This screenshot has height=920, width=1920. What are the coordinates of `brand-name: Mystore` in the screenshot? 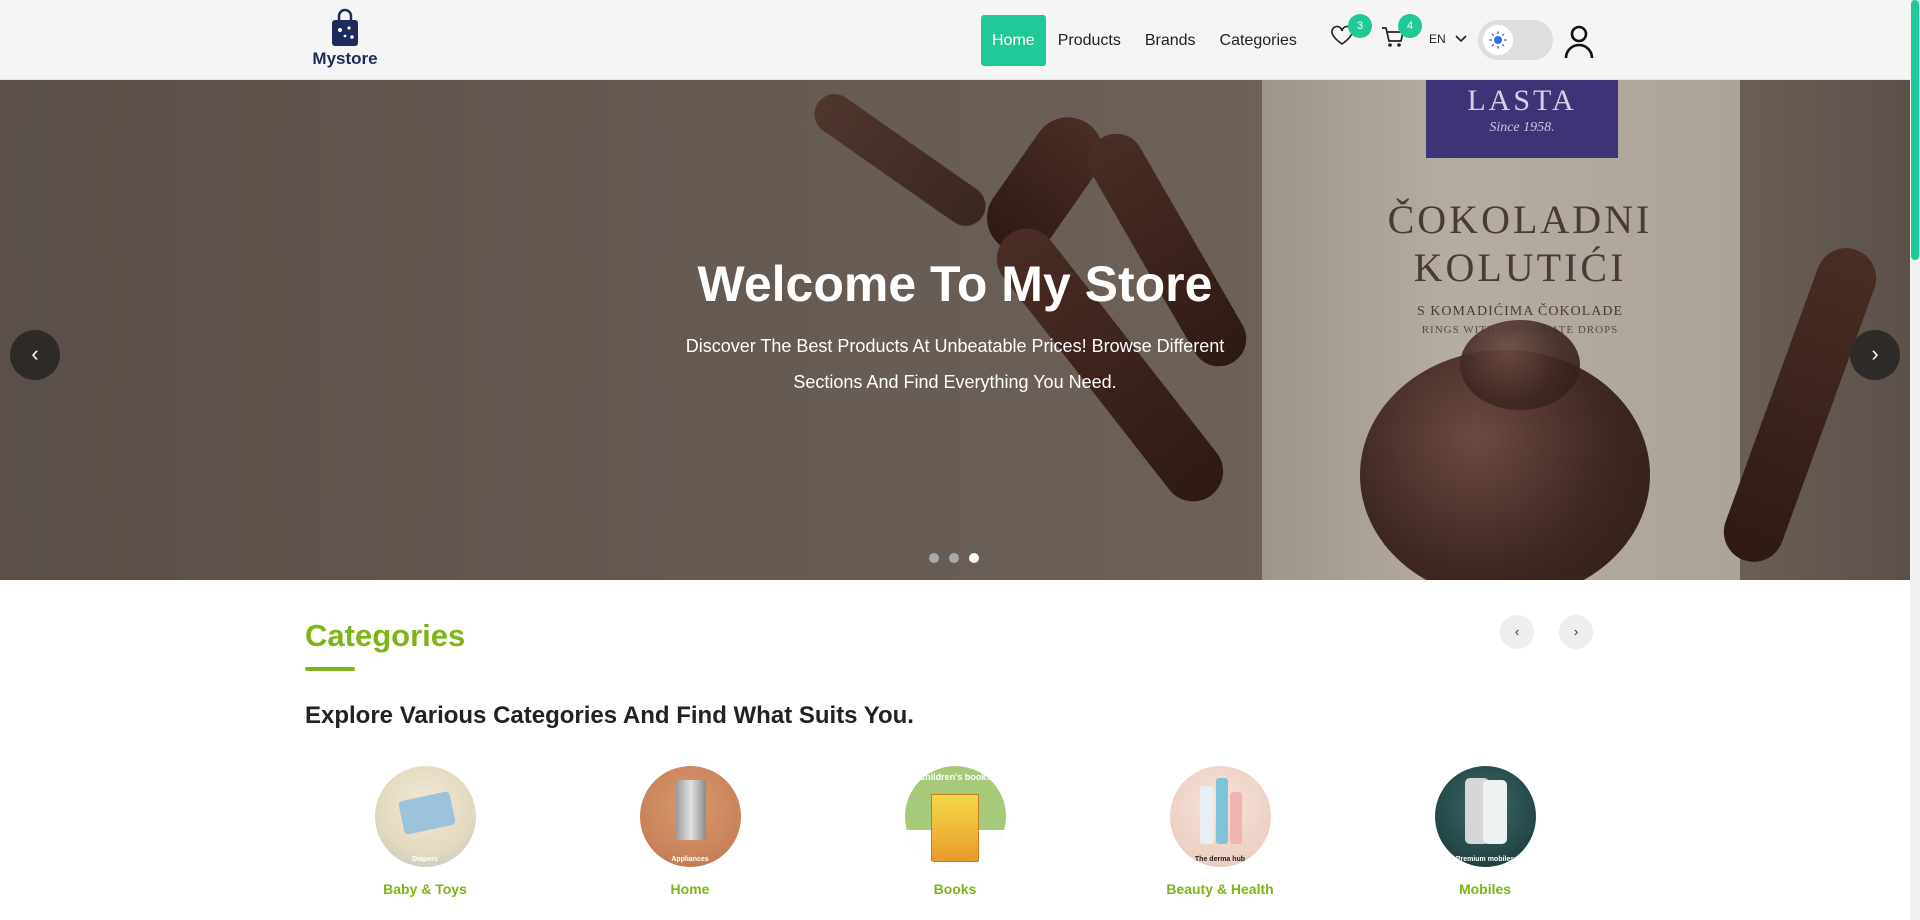 It's located at (345, 58).